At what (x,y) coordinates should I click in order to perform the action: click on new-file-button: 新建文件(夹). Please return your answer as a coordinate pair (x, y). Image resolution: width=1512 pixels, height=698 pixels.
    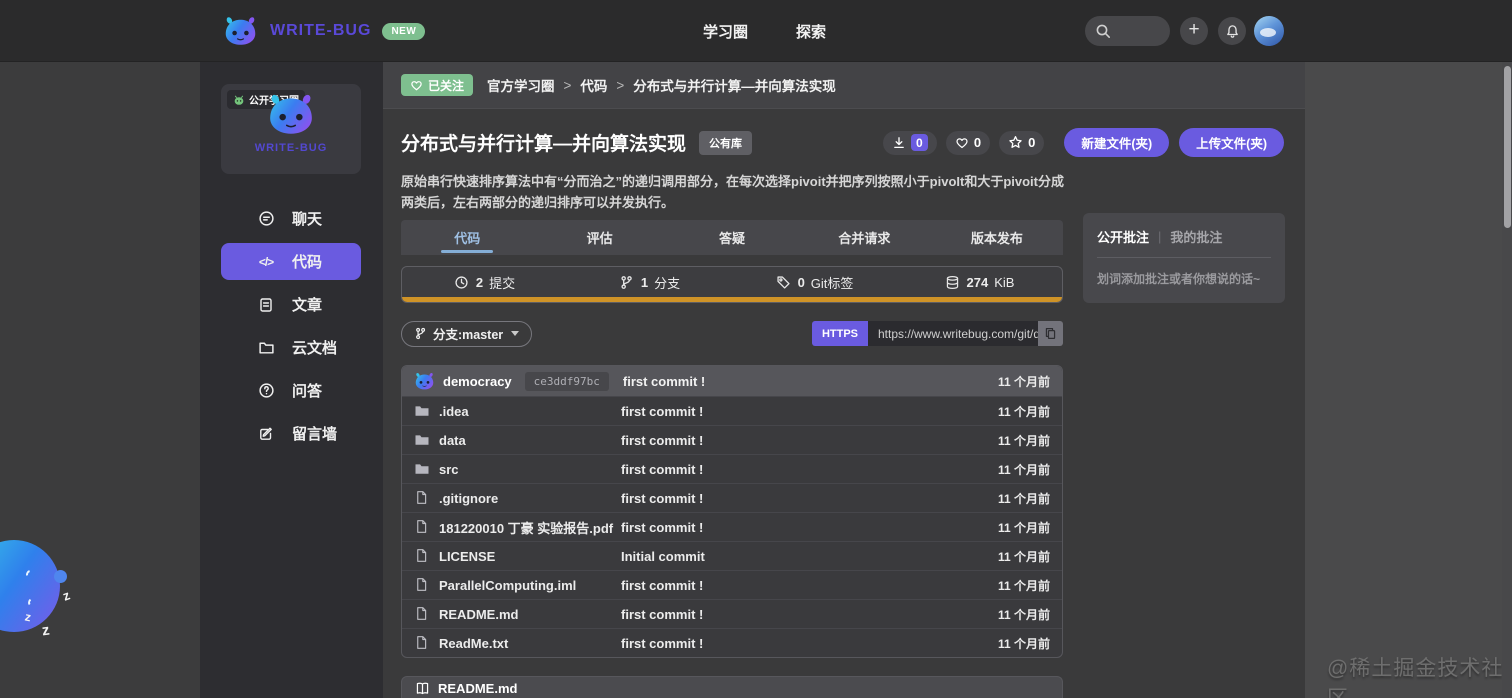
    Looking at the image, I should click on (1117, 142).